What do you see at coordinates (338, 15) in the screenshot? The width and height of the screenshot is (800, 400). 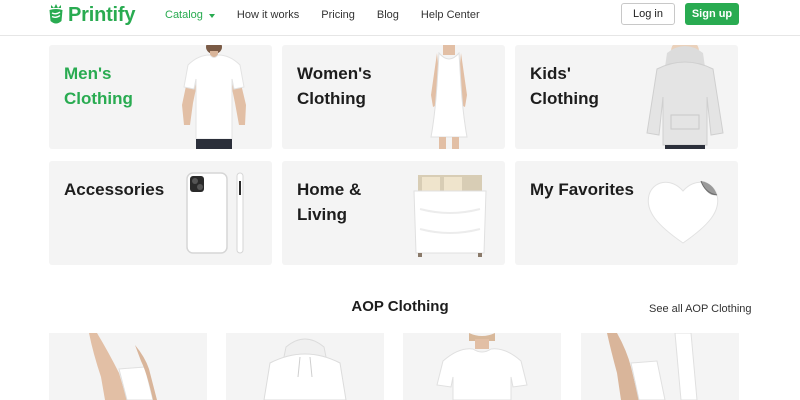 I see `nav-pricing: Pricing` at bounding box center [338, 15].